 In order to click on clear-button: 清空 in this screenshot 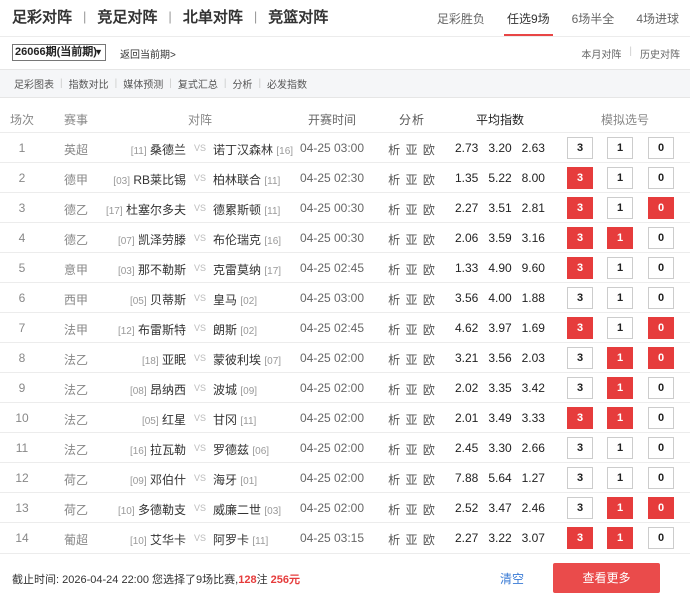, I will do `click(512, 578)`.